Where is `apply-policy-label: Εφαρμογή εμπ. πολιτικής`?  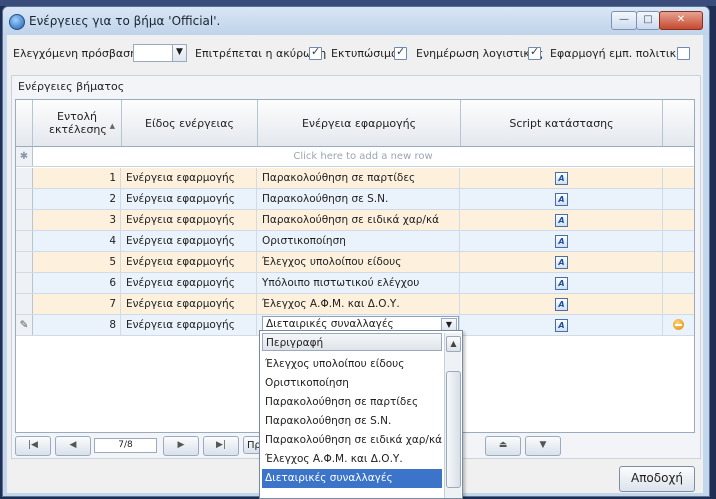
apply-policy-label: Εφαρμογή εμπ. πολιτικής is located at coordinates (620, 53).